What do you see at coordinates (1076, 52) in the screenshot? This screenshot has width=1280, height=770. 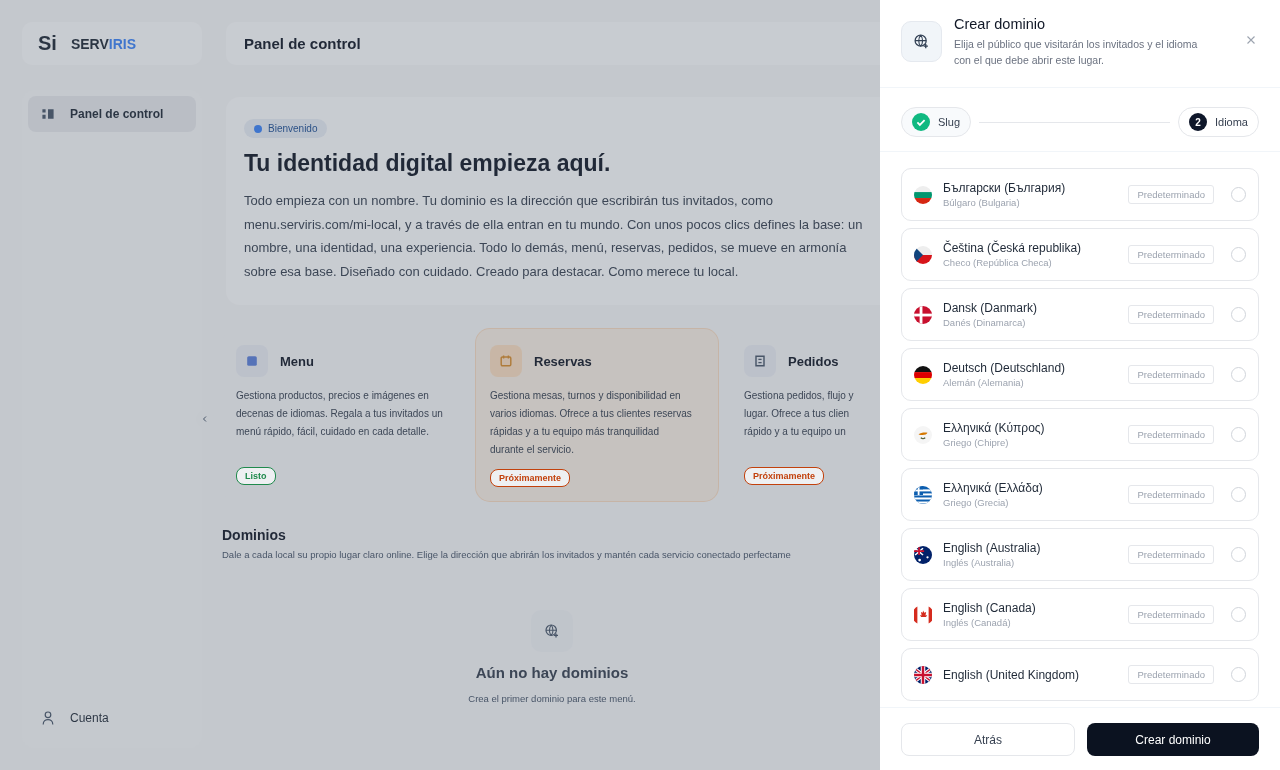 I see `drawer-subtitle: Elija el público que visitarán los invitados y el idioma con el que debe abrir este lugar.` at bounding box center [1076, 52].